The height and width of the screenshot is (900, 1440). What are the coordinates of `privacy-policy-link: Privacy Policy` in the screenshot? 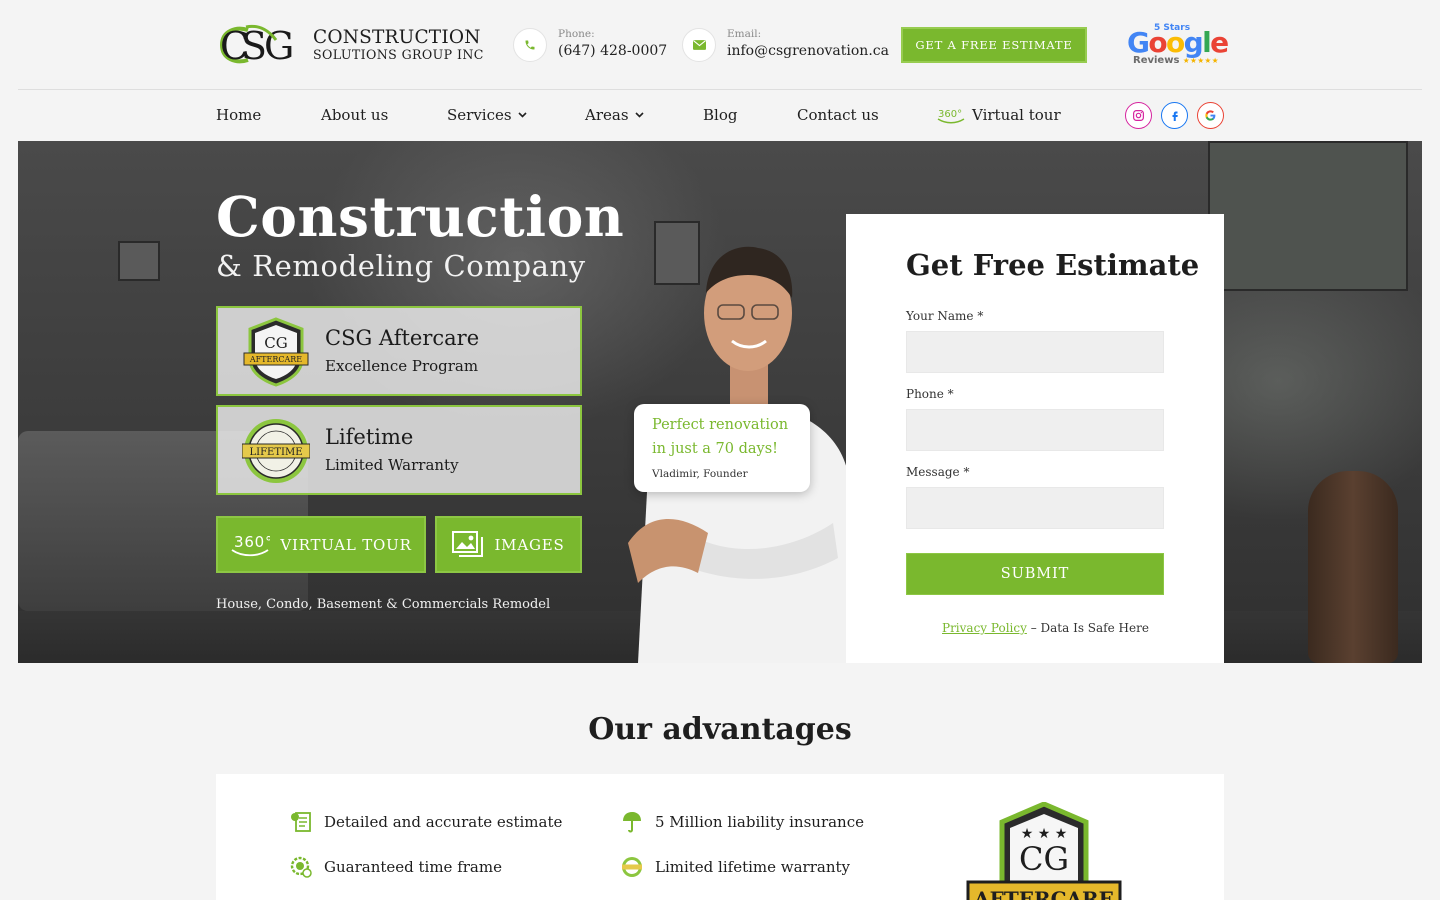 It's located at (984, 628).